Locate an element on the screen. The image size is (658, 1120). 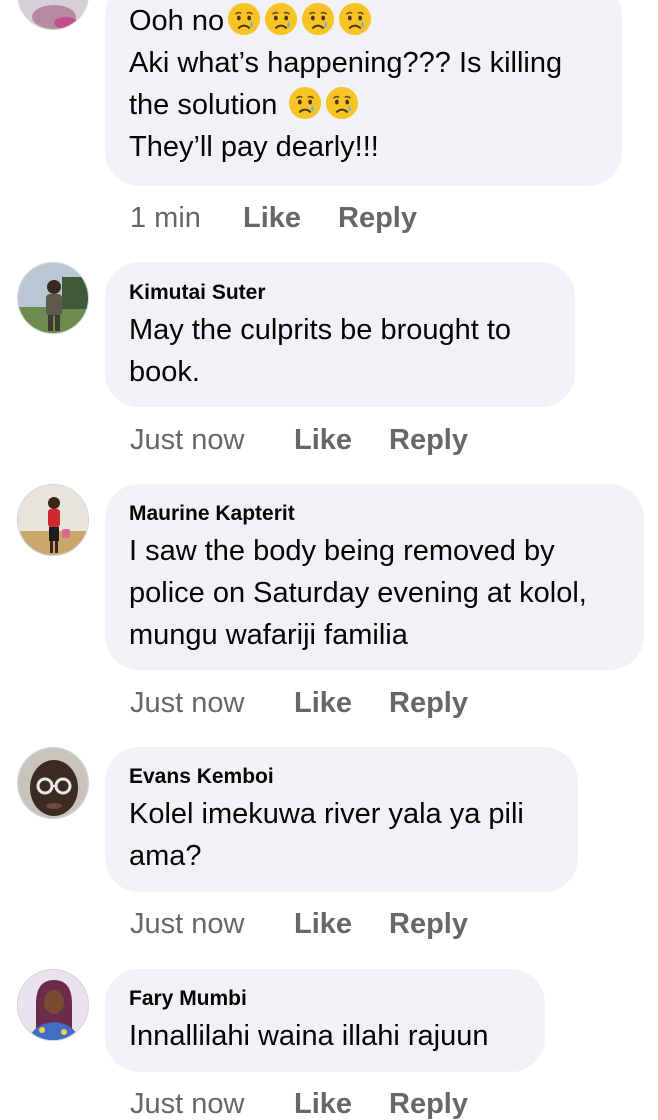
comment-text: Innallilahi waina illahi rajuun is located at coordinates (325, 1034).